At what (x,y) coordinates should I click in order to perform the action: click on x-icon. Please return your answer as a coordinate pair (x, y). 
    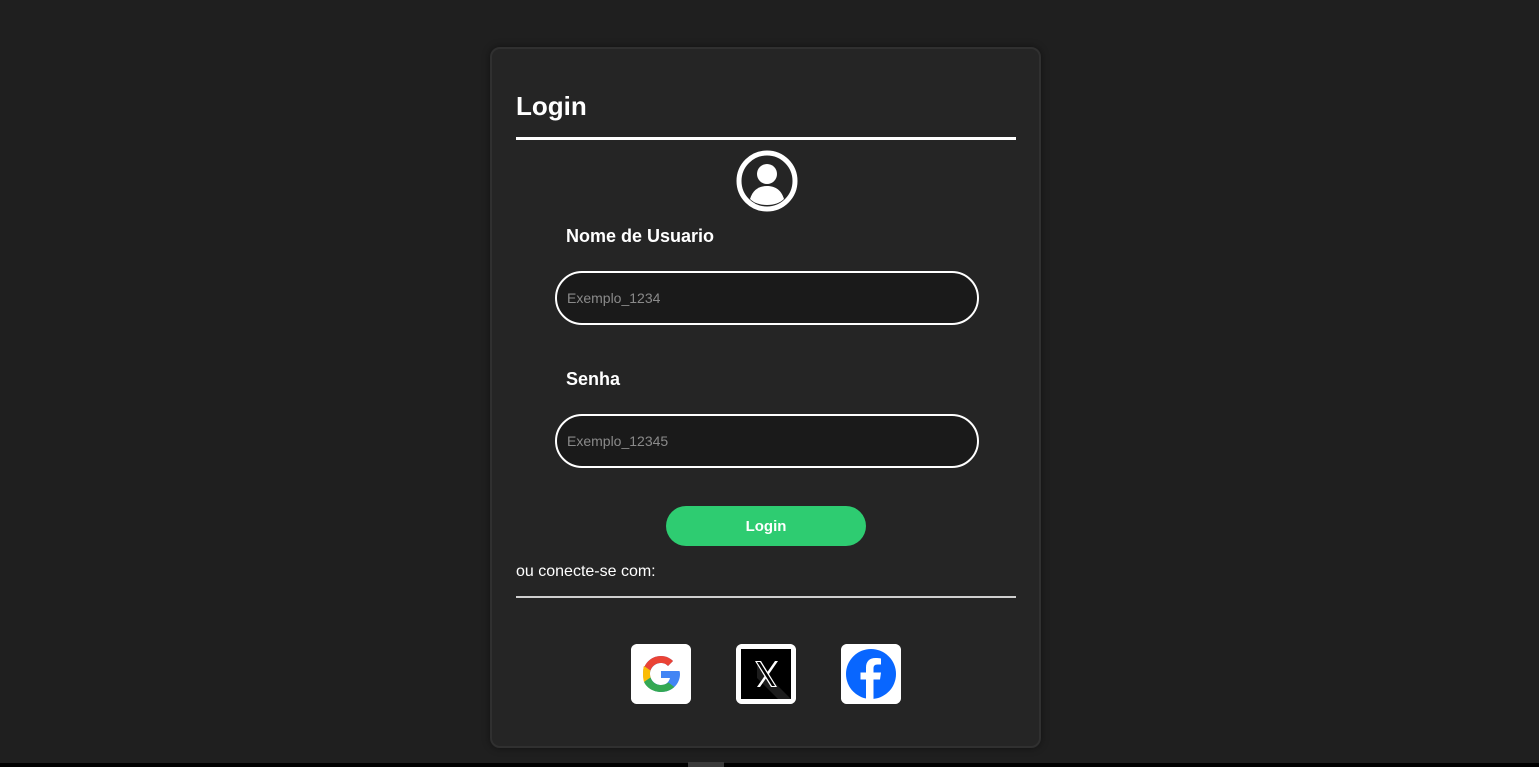
    Looking at the image, I should click on (766, 674).